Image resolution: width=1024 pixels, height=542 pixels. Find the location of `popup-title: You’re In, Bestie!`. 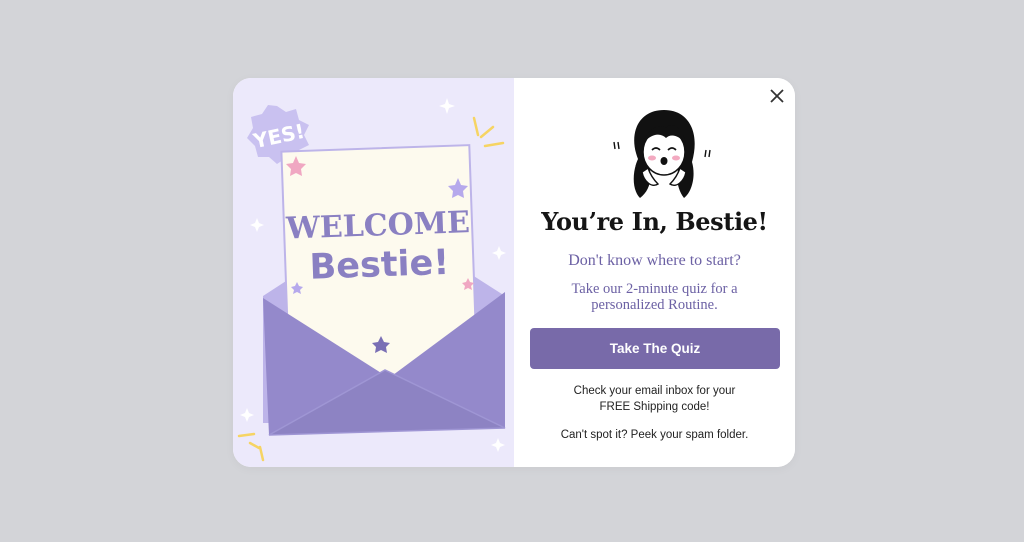

popup-title: You’re In, Bestie! is located at coordinates (654, 221).